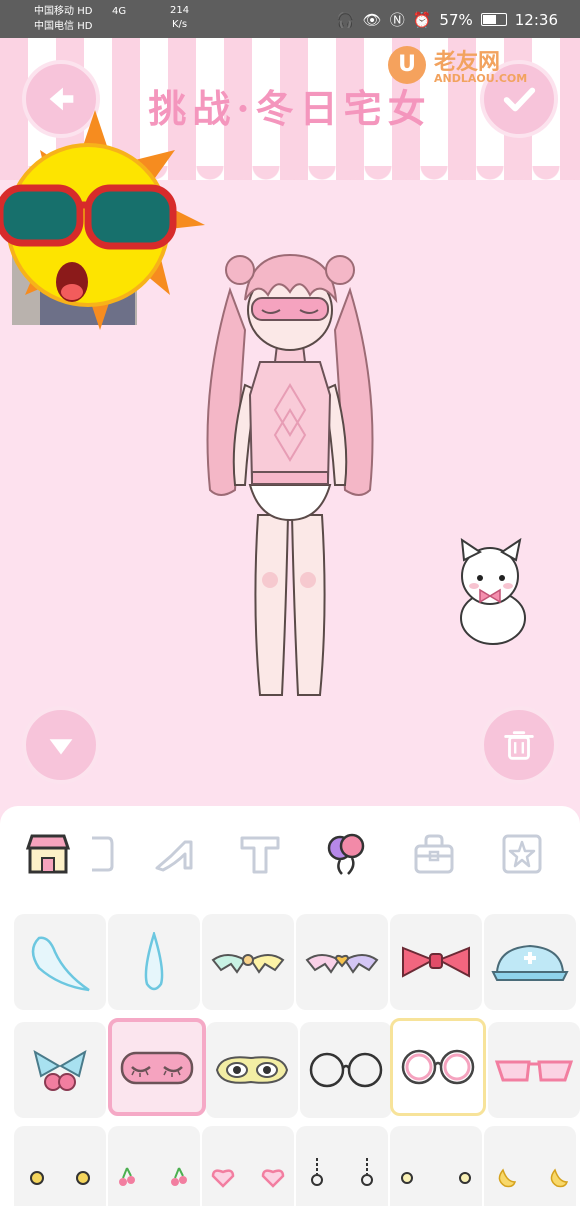  Describe the element at coordinates (493, 591) in the screenshot. I see `pet-kitten` at that location.